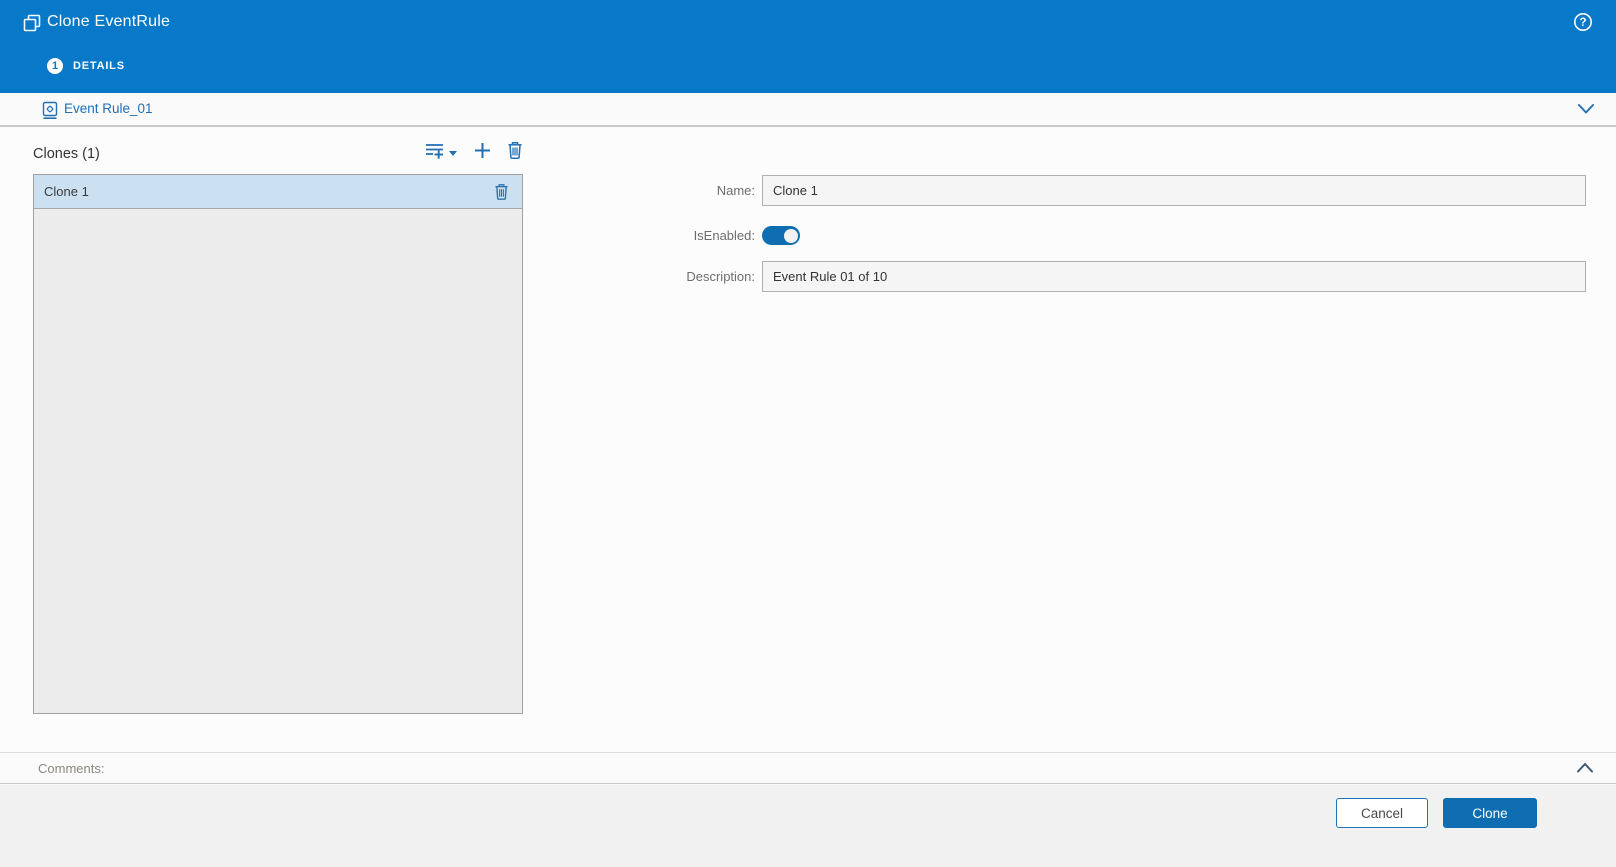 This screenshot has width=1616, height=867. What do you see at coordinates (109, 21) in the screenshot?
I see `page-title: Clone EventRule` at bounding box center [109, 21].